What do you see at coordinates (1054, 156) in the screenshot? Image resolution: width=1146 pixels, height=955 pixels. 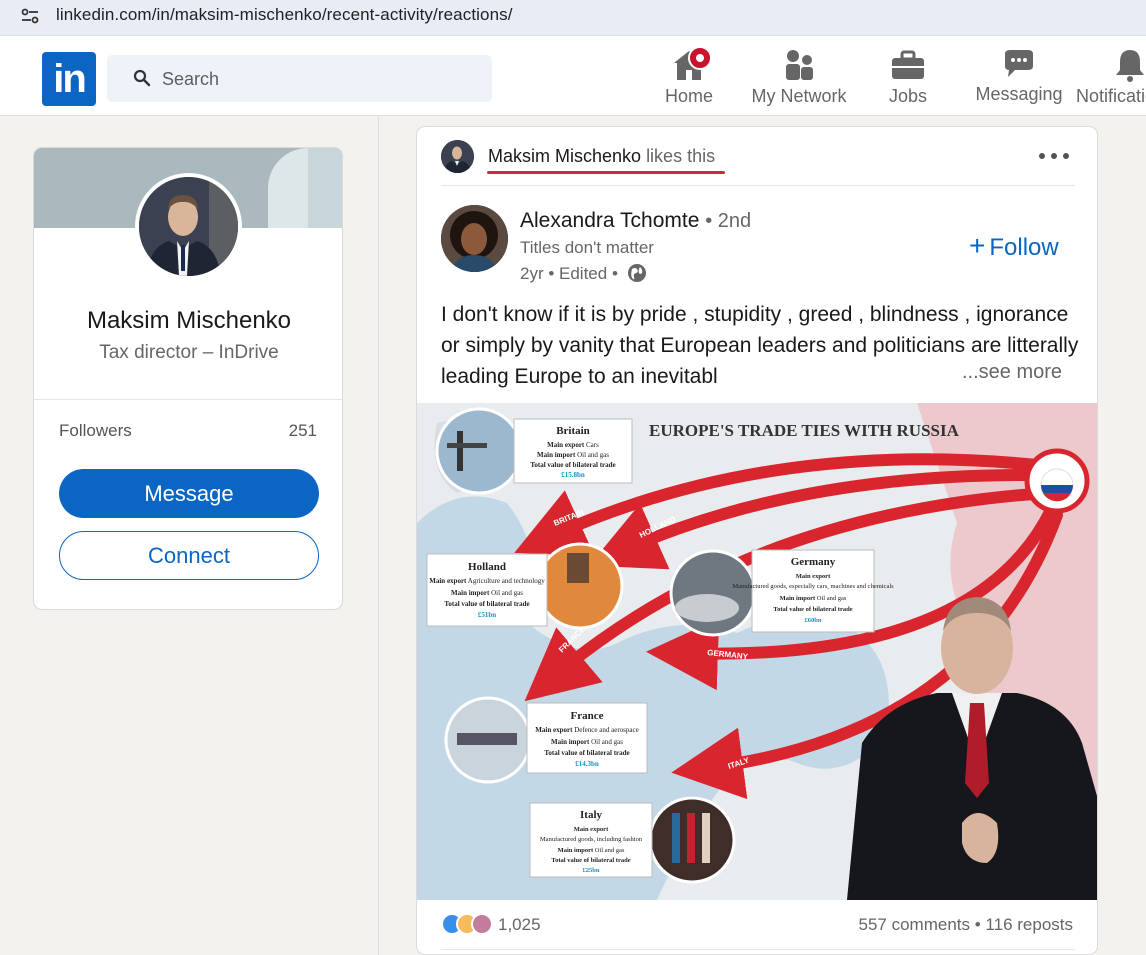 I see `more-options-icon` at bounding box center [1054, 156].